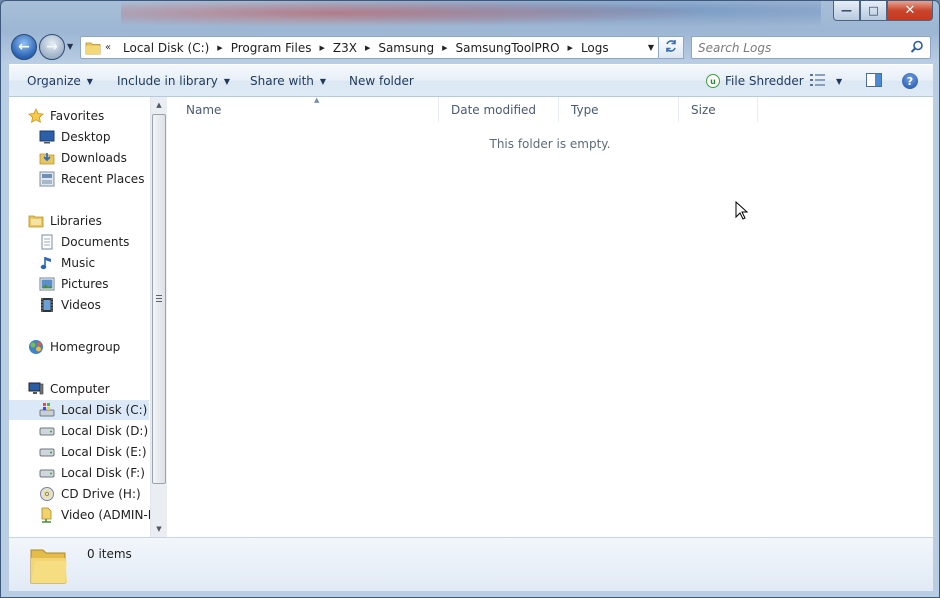  What do you see at coordinates (24, 47) in the screenshot?
I see `back-button: ←` at bounding box center [24, 47].